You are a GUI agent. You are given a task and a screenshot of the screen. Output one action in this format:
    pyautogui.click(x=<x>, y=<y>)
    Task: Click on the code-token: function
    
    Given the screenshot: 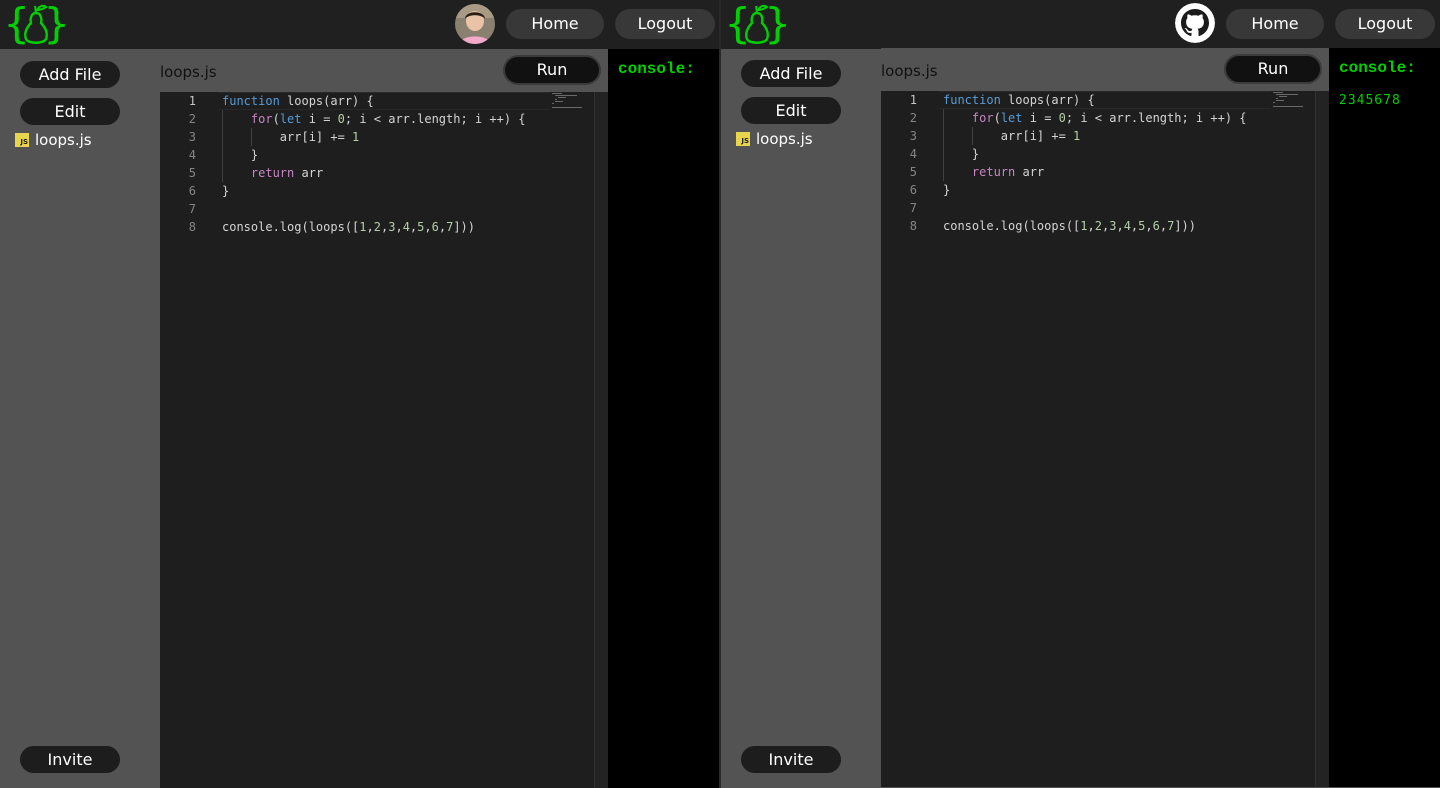 What is the action you would take?
    pyautogui.click(x=251, y=101)
    